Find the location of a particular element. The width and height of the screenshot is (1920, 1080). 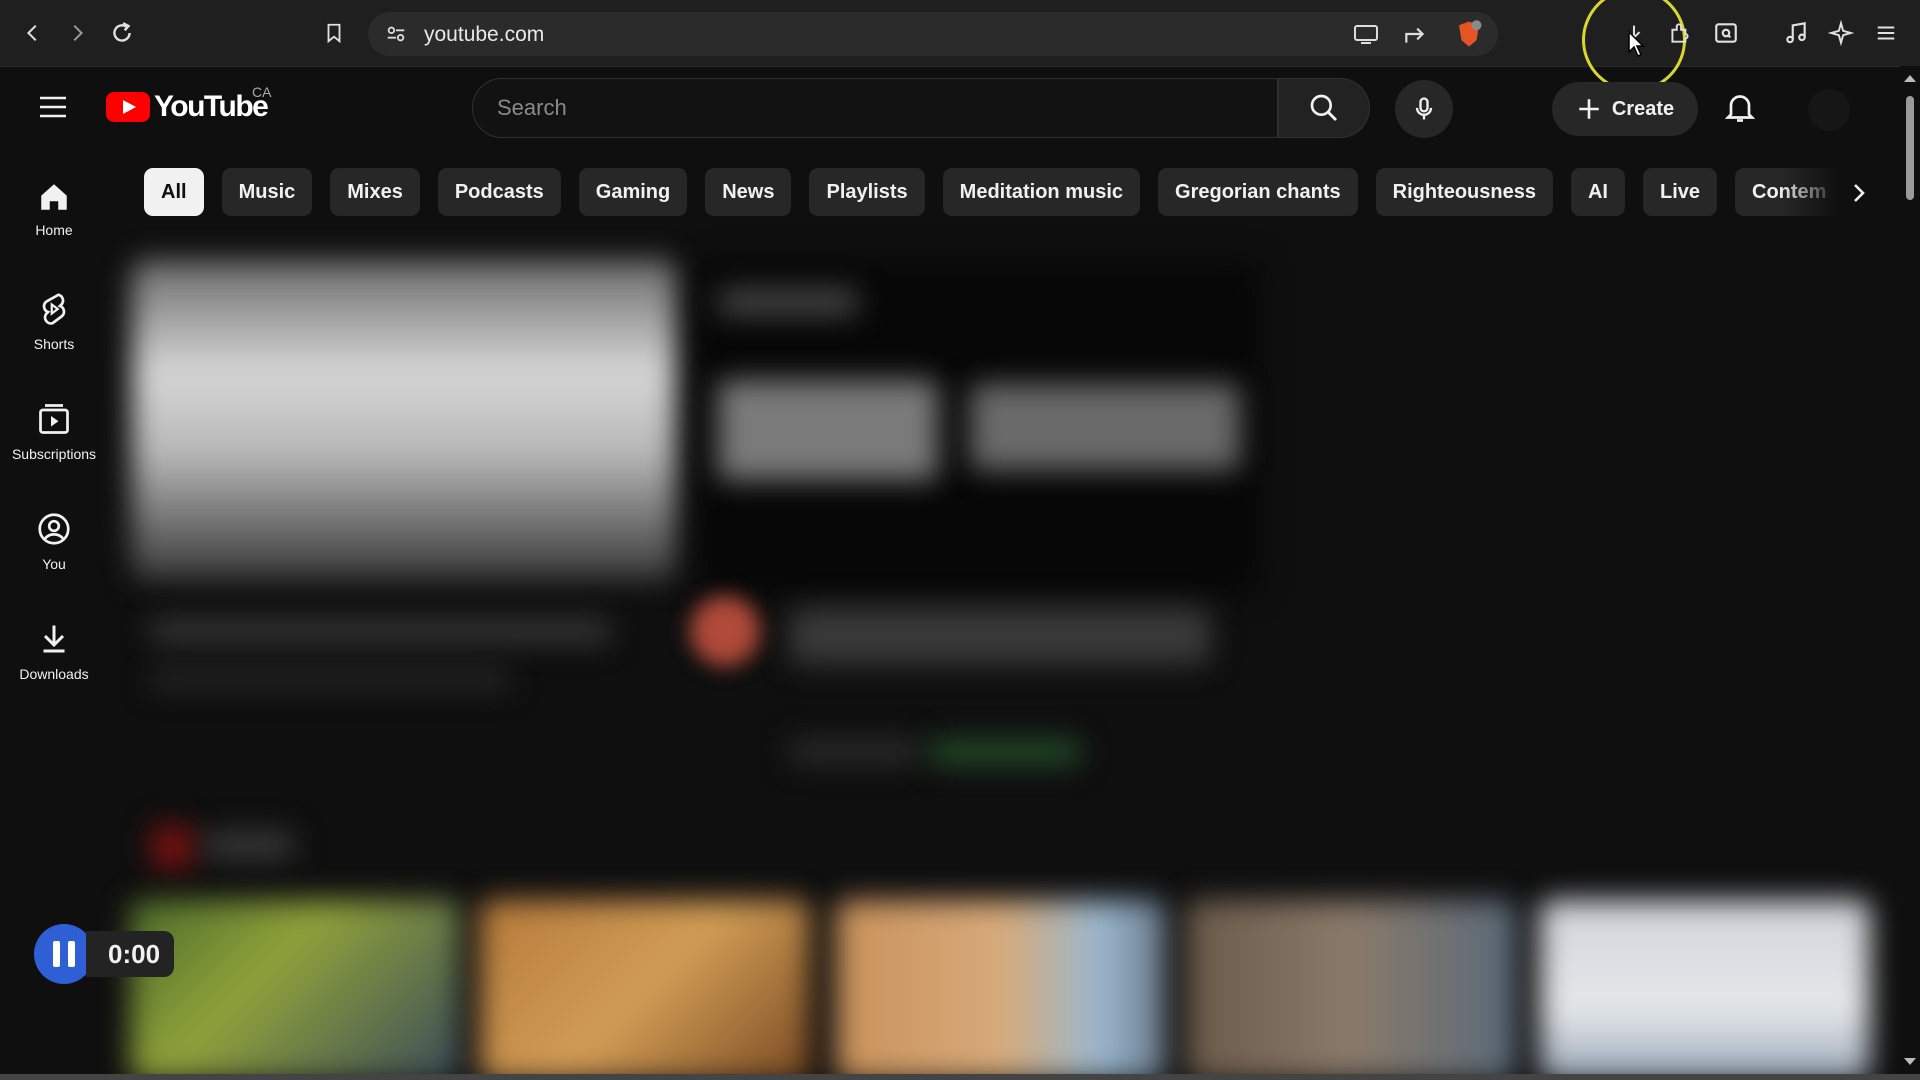

featured-video-thumbnail is located at coordinates (404, 420).